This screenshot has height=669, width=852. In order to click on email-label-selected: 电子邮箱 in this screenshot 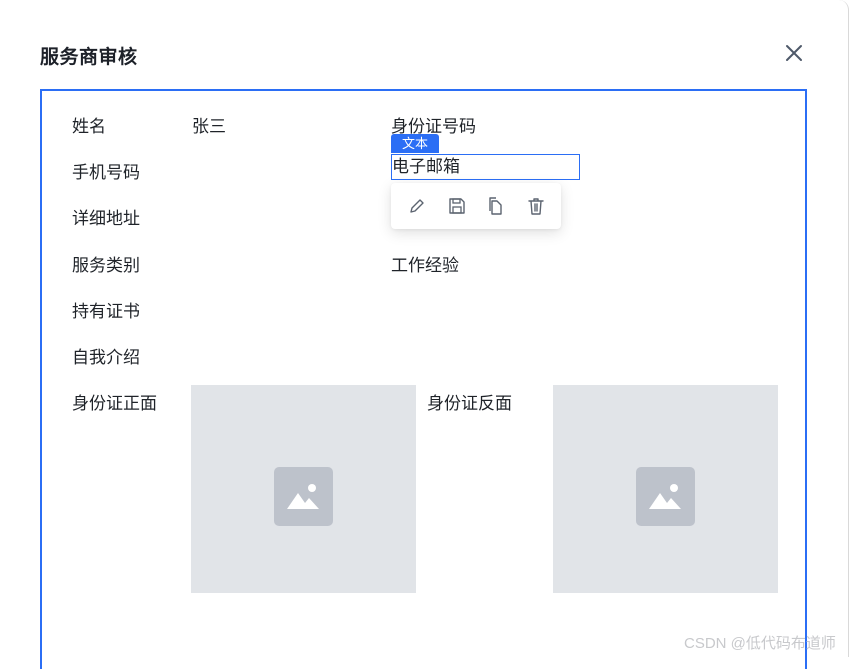, I will do `click(485, 167)`.